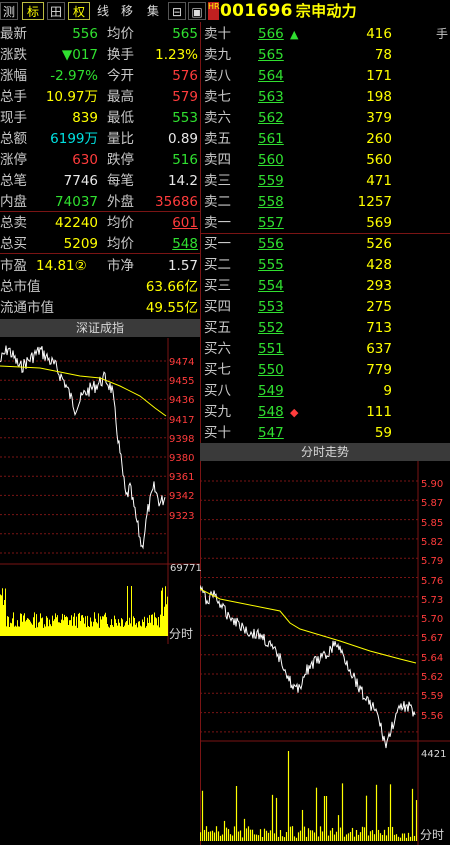 This screenshot has width=450, height=845. I want to click on toolbar-button-set: 集, so click(153, 11).